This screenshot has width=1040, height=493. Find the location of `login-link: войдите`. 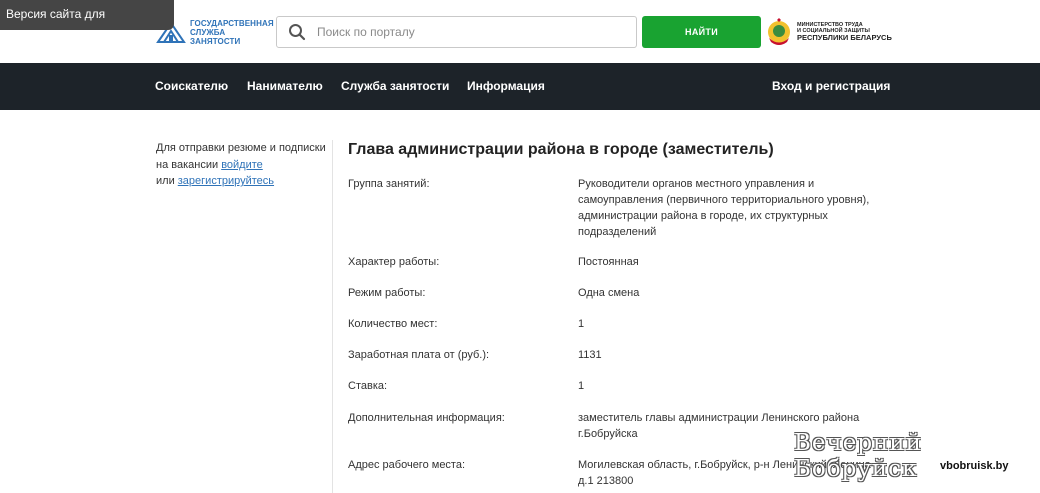

login-link: войдите is located at coordinates (242, 165).